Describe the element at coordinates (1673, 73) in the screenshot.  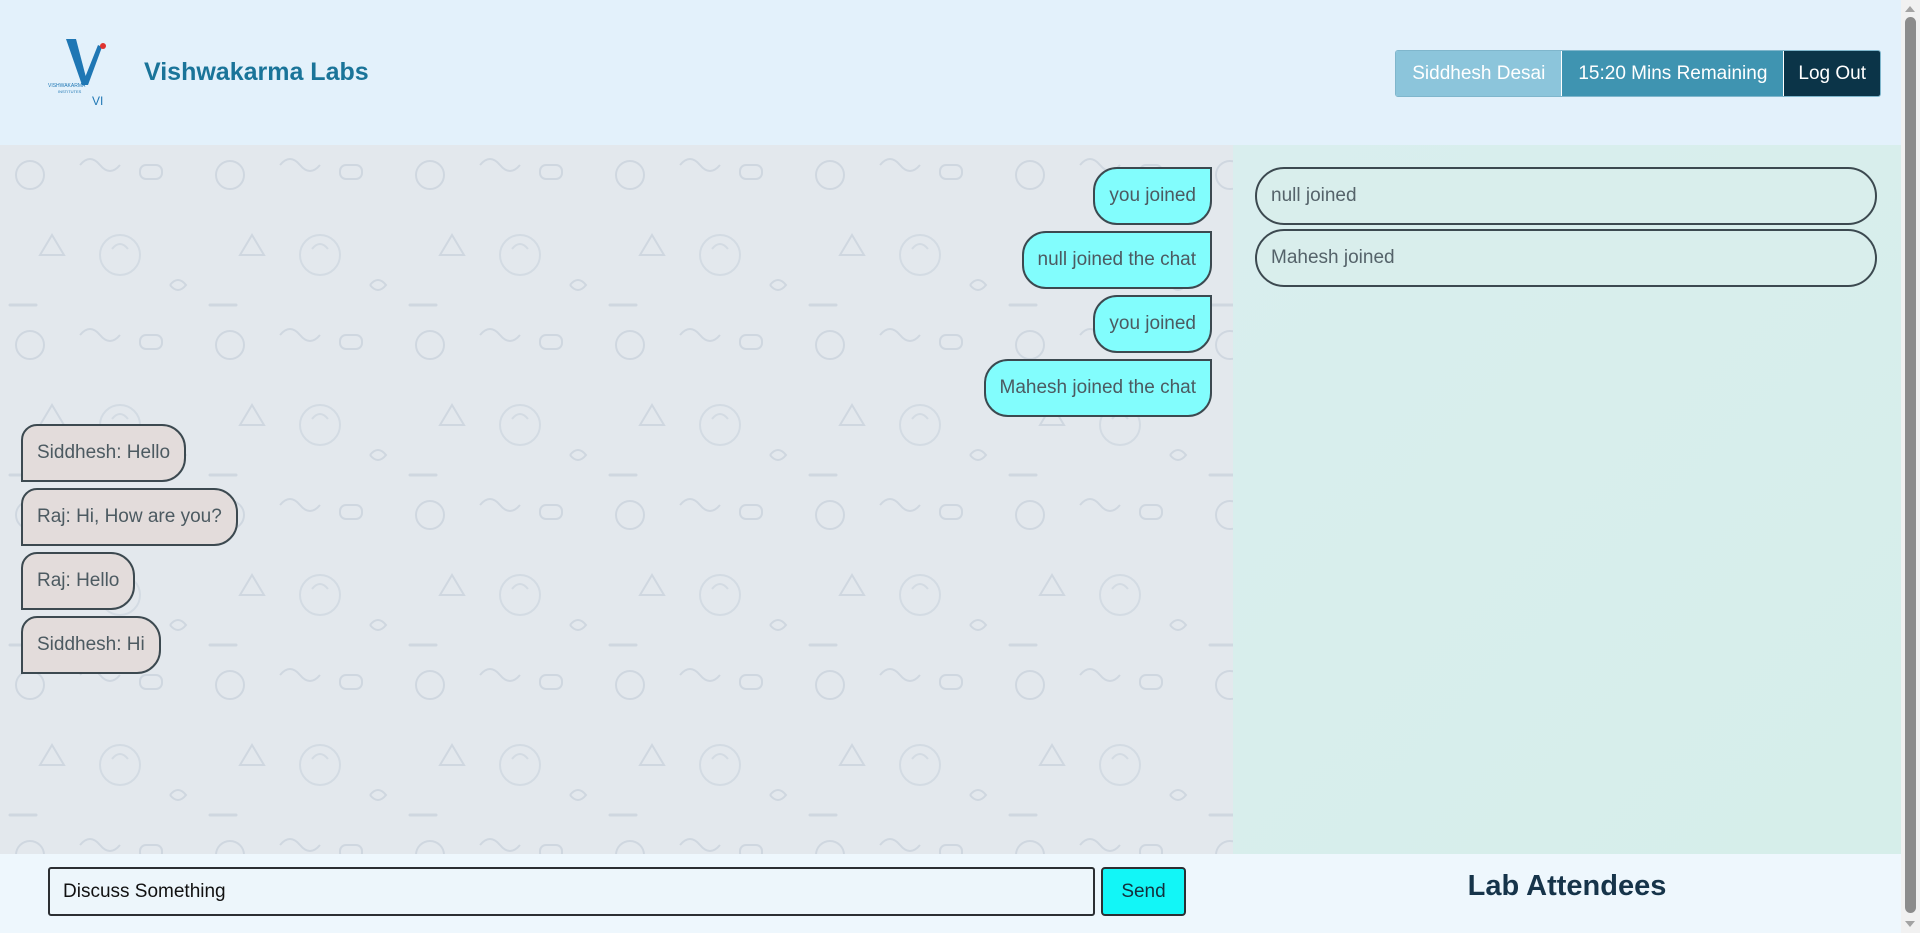
I see `time-remaining-badge: 15:20 Mins Remaining` at that location.